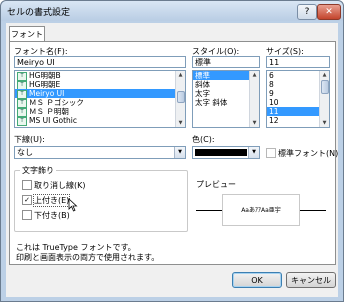  What do you see at coordinates (53, 120) in the screenshot?
I see `font-item-label: MS UI Gothic` at bounding box center [53, 120].